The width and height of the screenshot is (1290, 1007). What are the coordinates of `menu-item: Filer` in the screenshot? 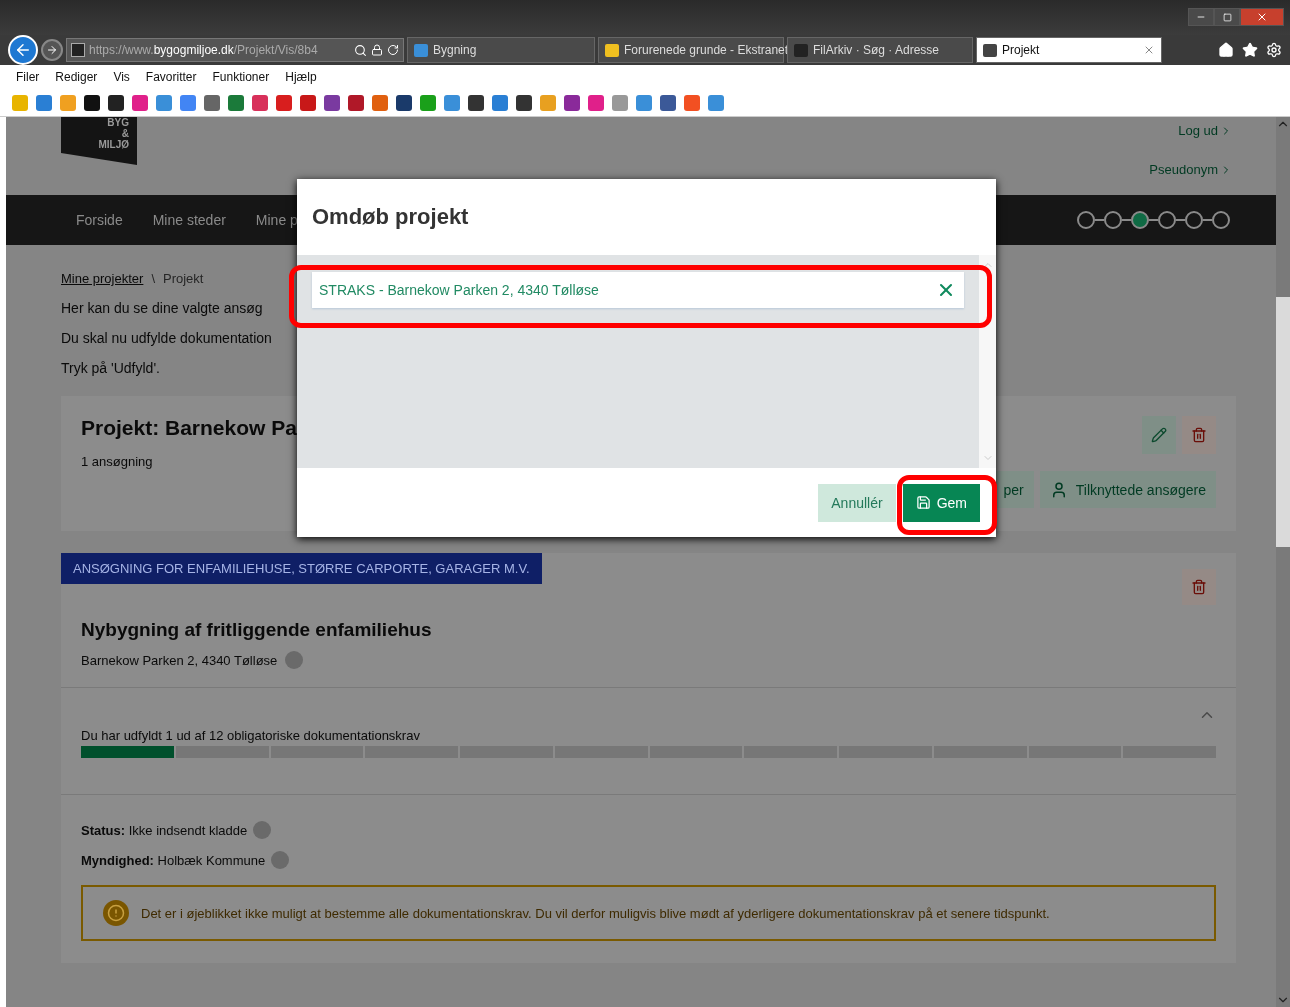 It's located at (28, 77).